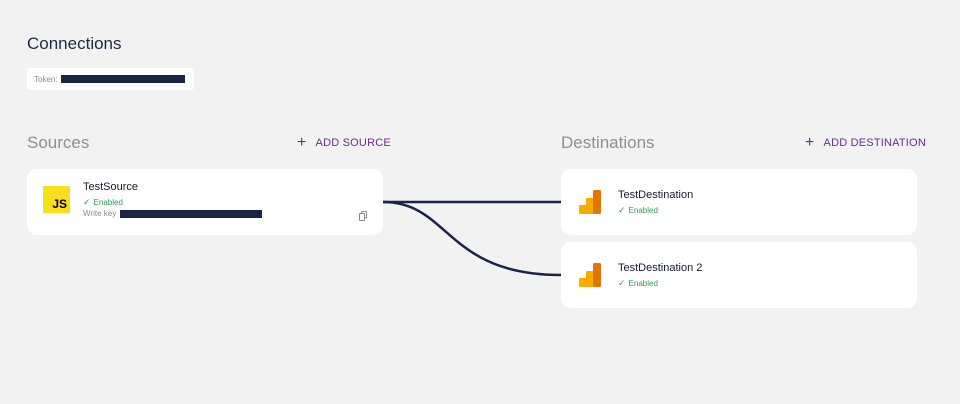  Describe the element at coordinates (191, 213) in the screenshot. I see `write-key-value-redacted` at that location.